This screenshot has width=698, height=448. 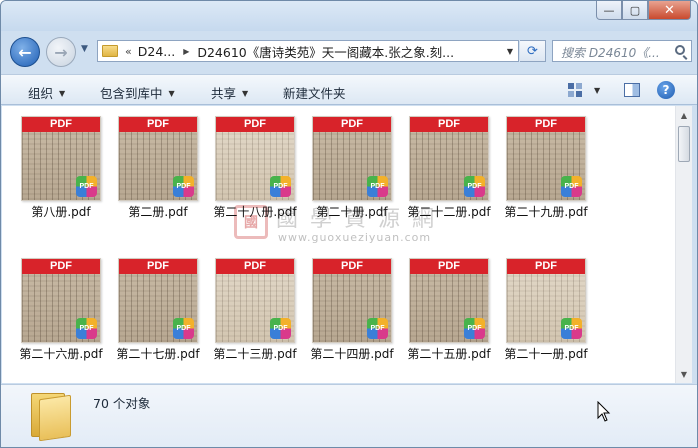 I want to click on file-name: 第八册.pdf, so click(x=61, y=212).